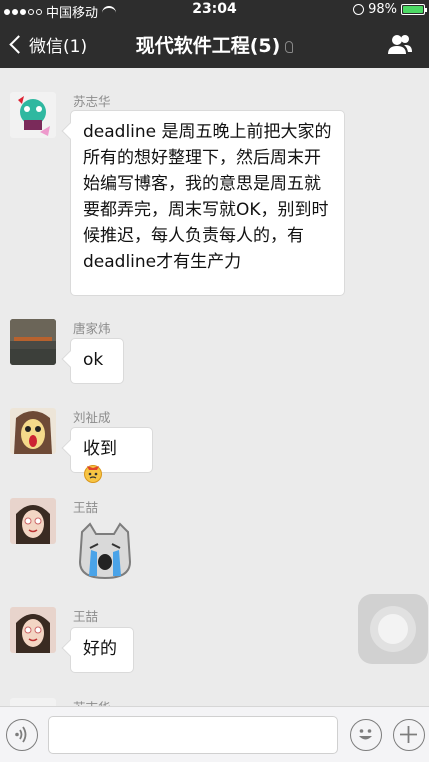 Image resolution: width=429 pixels, height=762 pixels. I want to click on emoji-icon, so click(365, 734).